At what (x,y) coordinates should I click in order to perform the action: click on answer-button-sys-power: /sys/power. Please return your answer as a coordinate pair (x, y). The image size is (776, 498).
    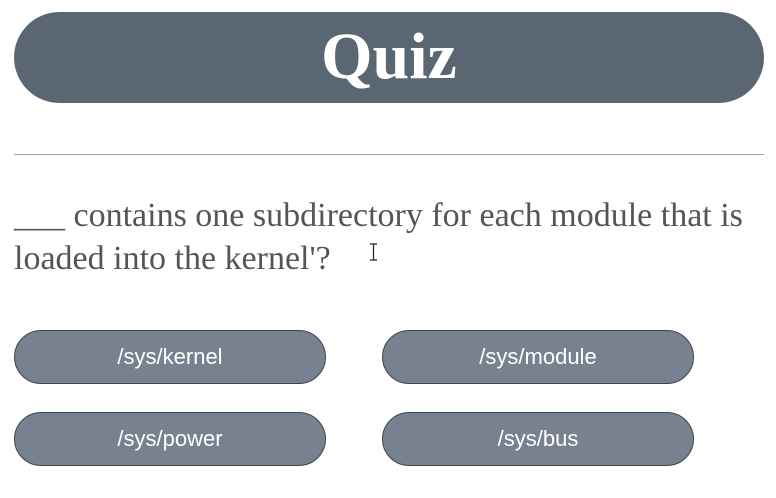
    Looking at the image, I should click on (170, 439).